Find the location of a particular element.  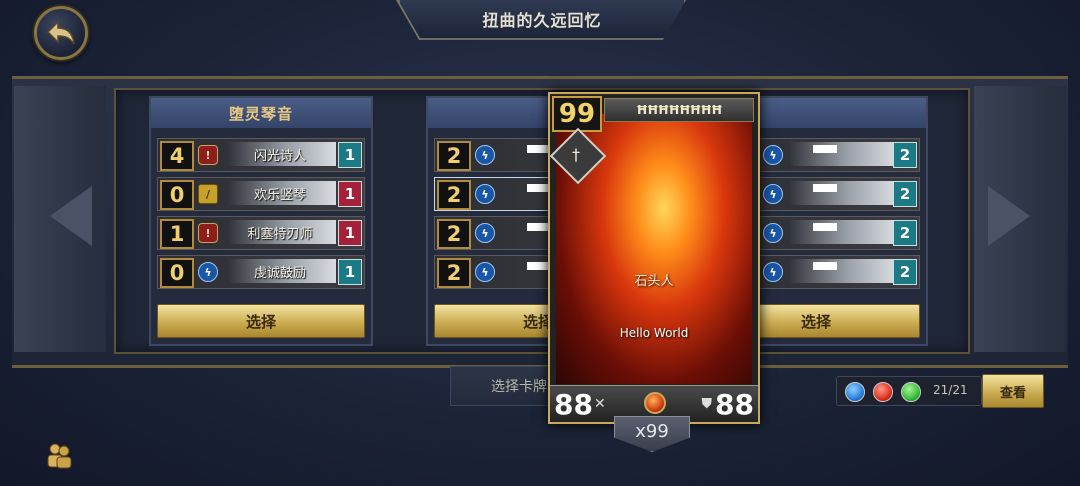

card-row: 0 ϟ 虔诚鼓励 1 is located at coordinates (261, 272).